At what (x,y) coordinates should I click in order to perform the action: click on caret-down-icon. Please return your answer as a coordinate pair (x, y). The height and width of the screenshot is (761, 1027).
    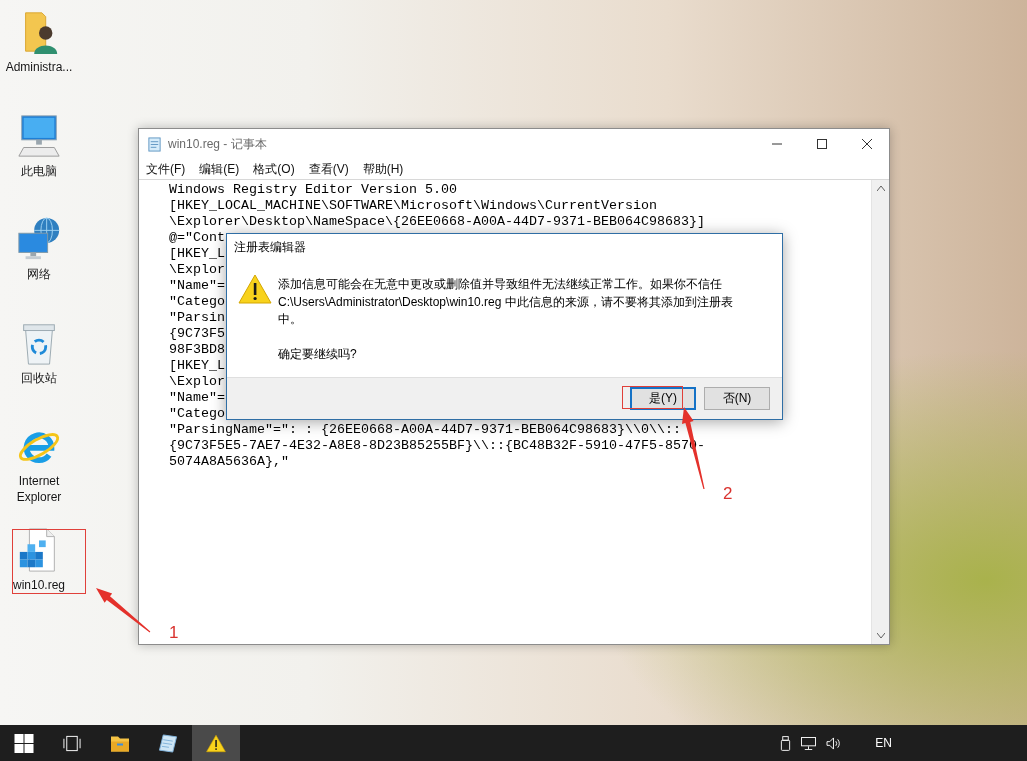
    Looking at the image, I should click on (880, 635).